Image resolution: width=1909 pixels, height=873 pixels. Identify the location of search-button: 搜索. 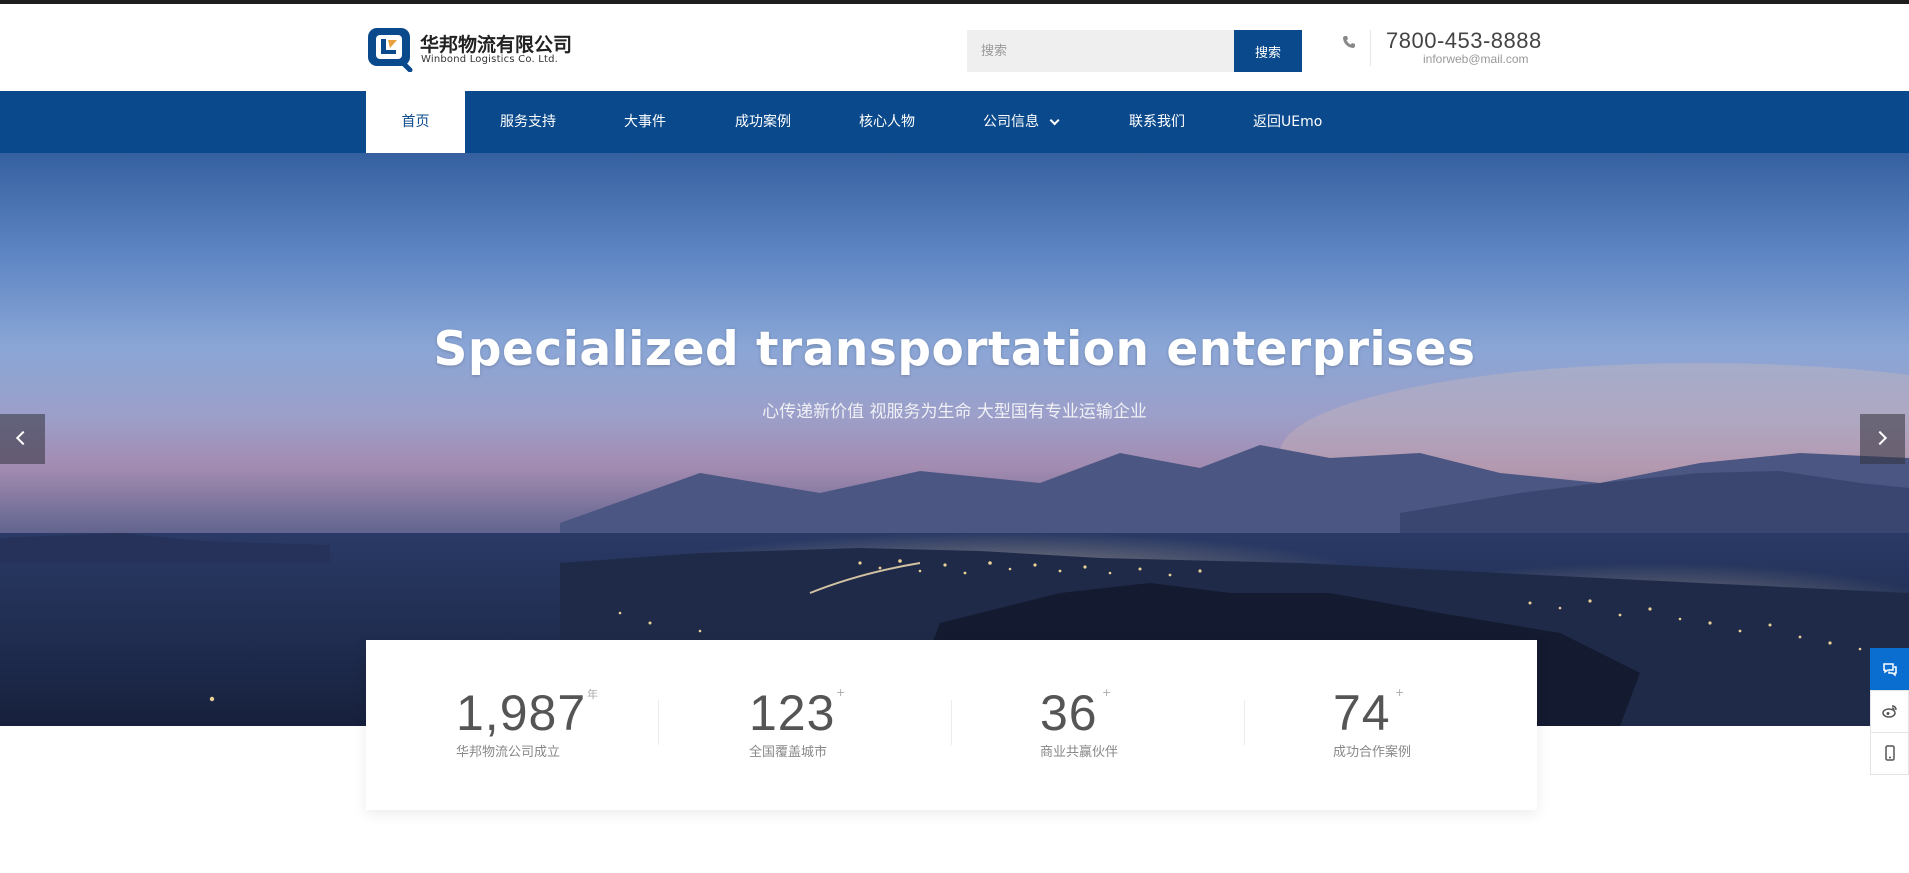
(1268, 51).